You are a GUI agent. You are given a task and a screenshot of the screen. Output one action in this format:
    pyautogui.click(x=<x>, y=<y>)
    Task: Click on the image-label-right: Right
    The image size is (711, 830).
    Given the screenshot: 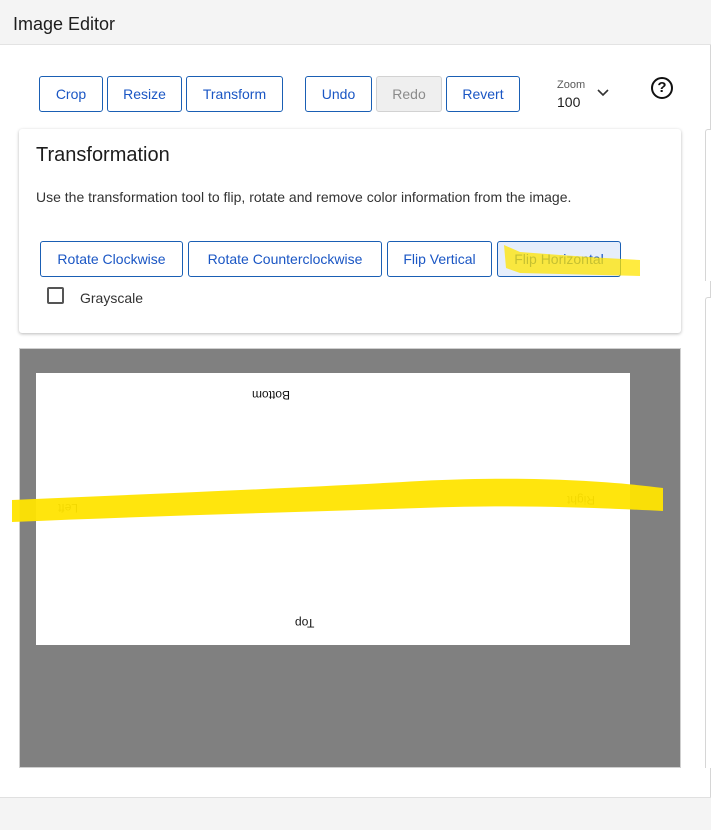 What is the action you would take?
    pyautogui.click(x=581, y=500)
    